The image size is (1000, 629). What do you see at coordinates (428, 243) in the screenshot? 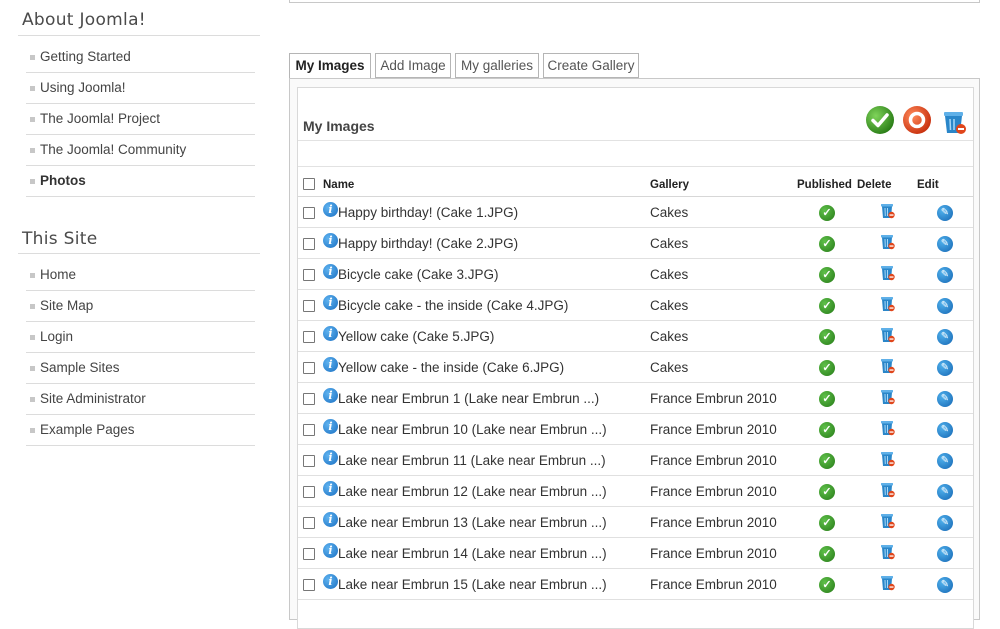
I see `image-name: Happy birthday! (Cake 2.JPG)` at bounding box center [428, 243].